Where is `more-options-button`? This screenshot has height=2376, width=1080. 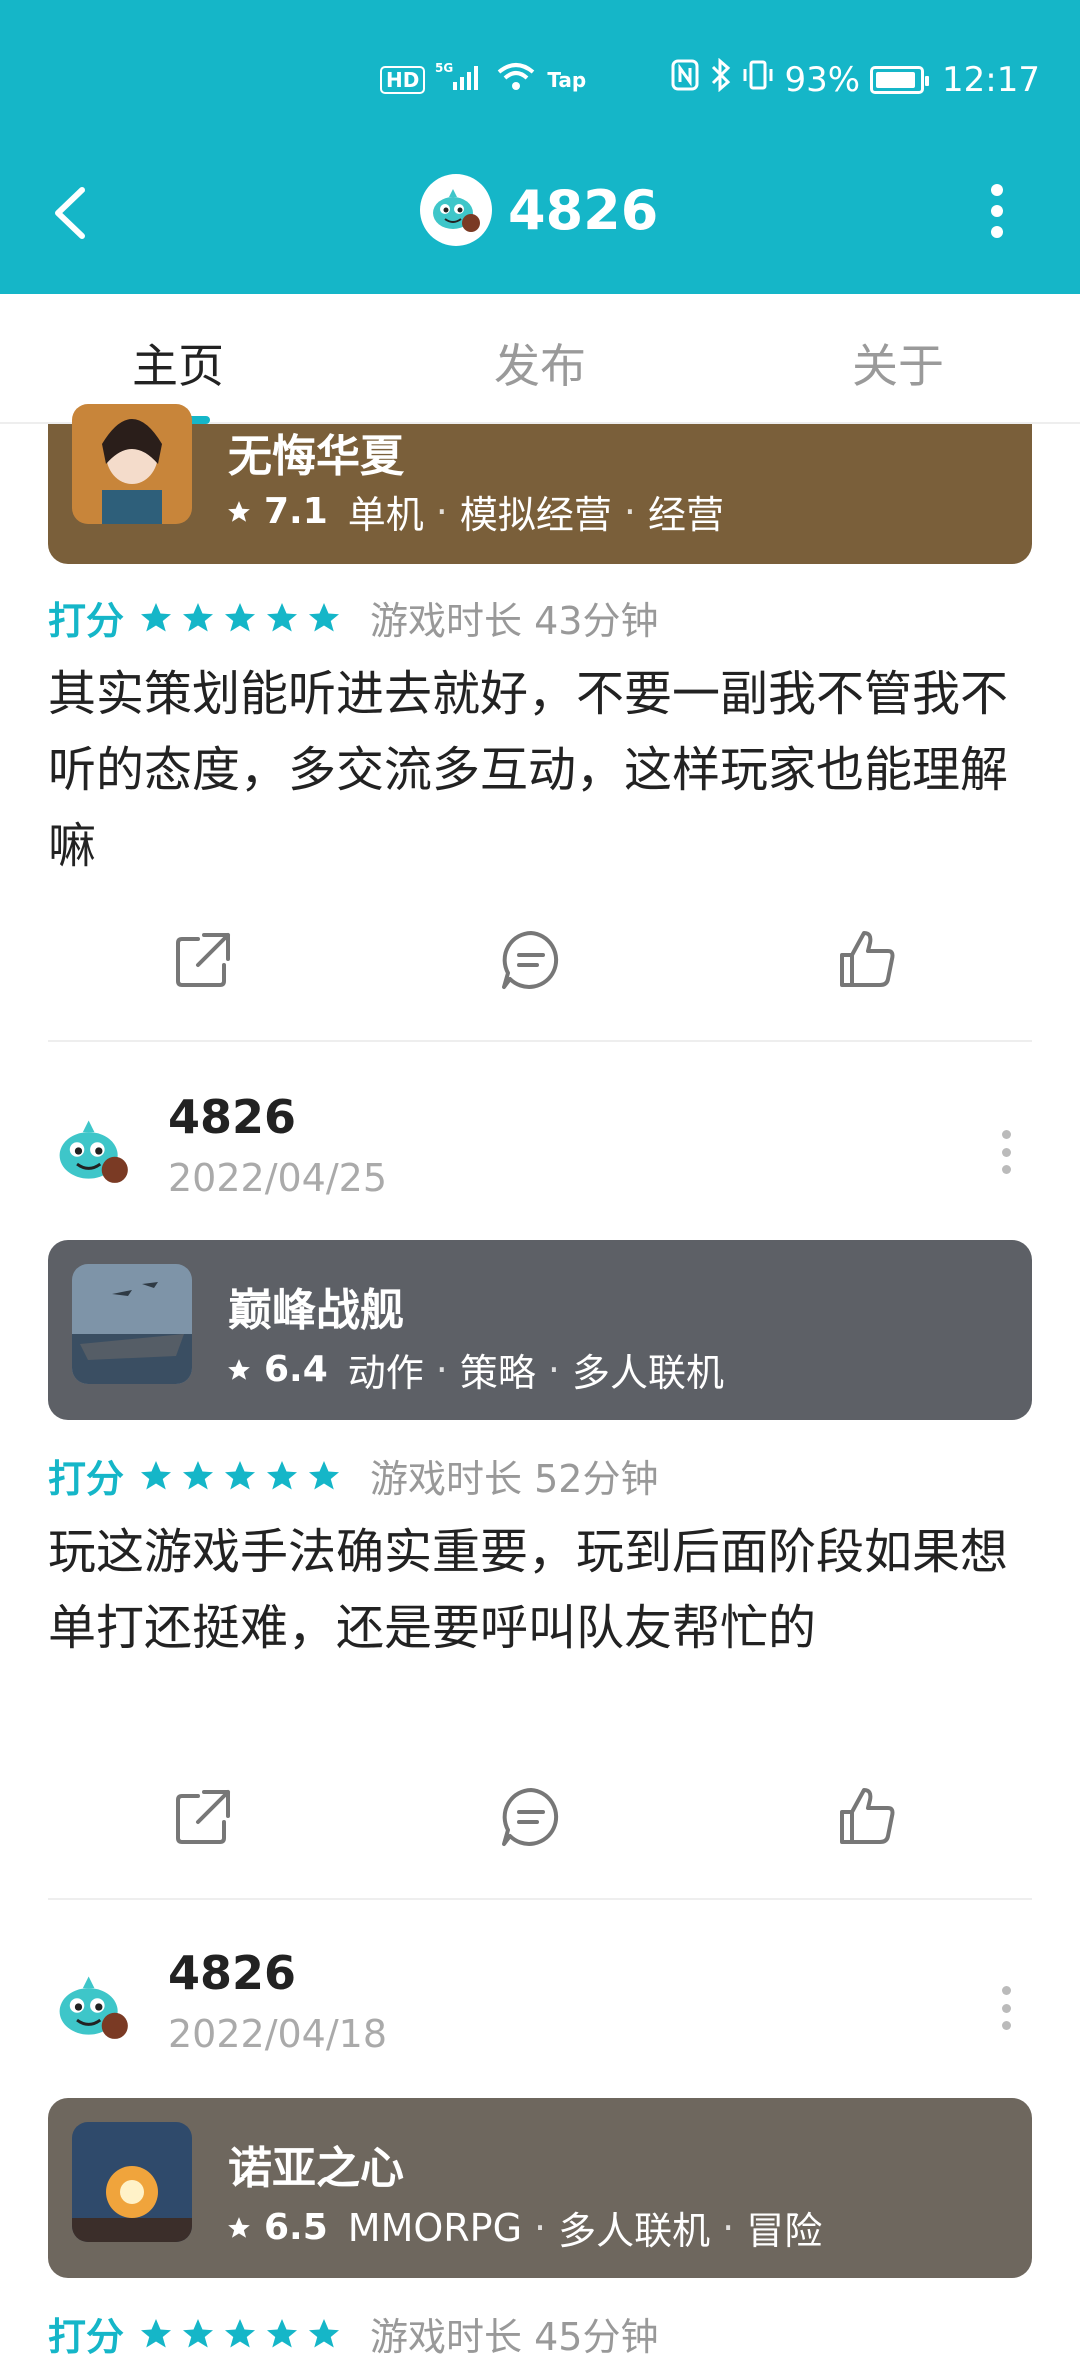
more-options-button is located at coordinates (997, 211).